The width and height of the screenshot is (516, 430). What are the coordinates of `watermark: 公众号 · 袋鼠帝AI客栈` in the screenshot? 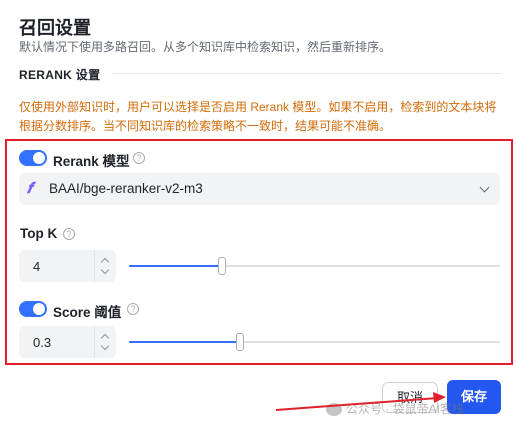 It's located at (395, 408).